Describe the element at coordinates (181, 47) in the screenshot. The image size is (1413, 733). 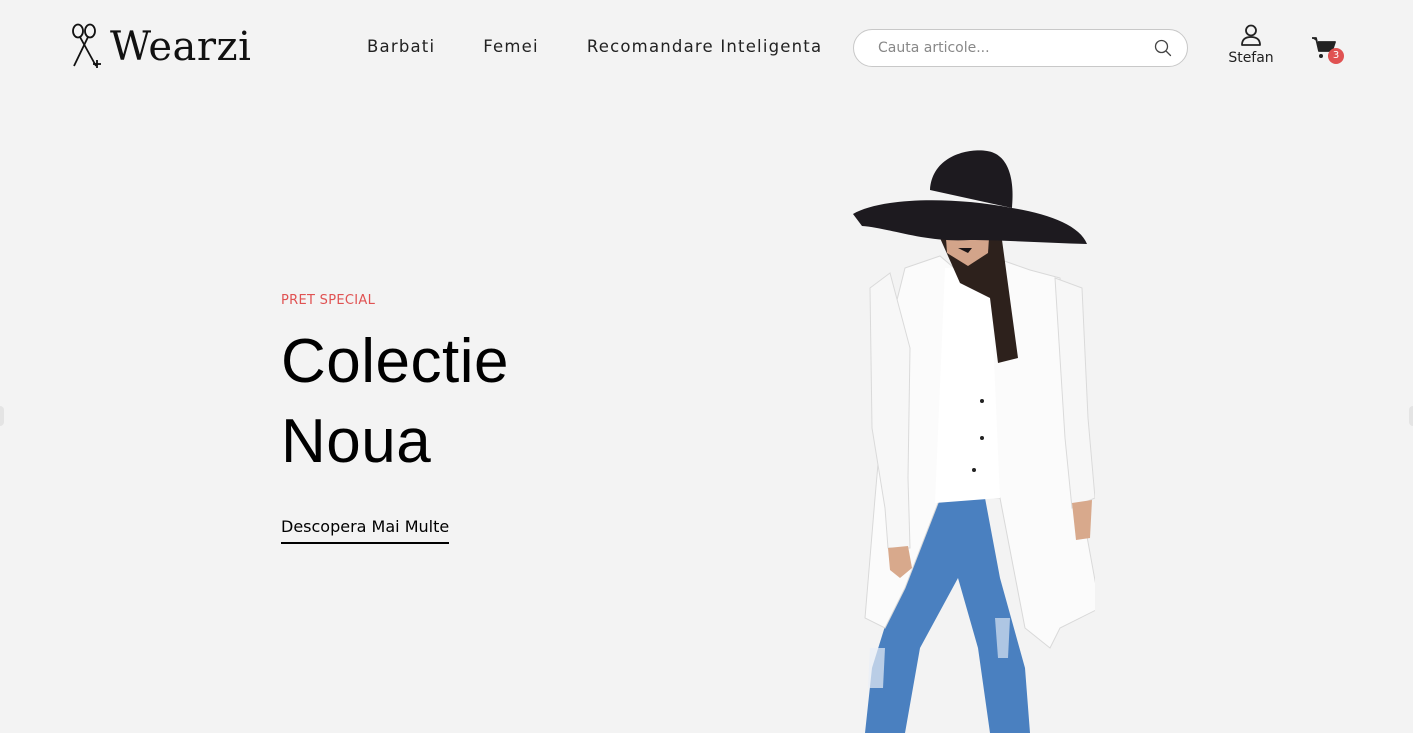
I see `brand-name: Wearzi` at that location.